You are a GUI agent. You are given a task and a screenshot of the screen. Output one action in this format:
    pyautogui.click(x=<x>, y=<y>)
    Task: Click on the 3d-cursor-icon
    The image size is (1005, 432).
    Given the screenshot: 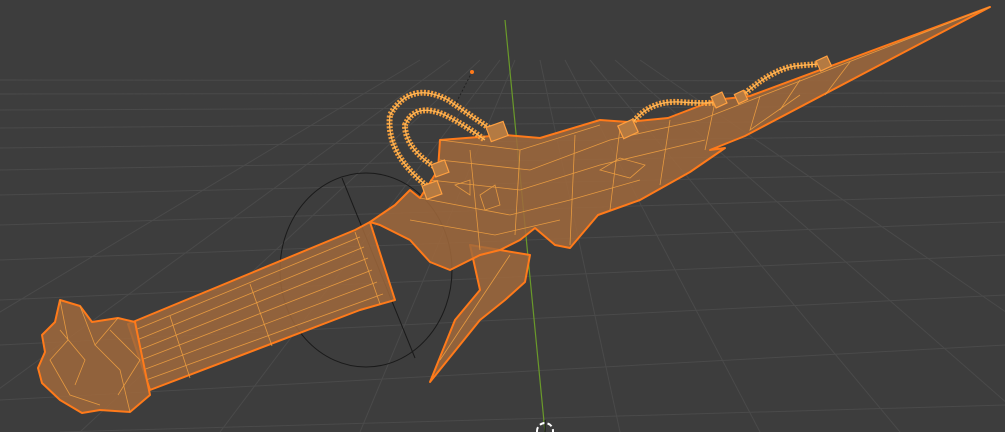 What is the action you would take?
    pyautogui.click(x=545, y=426)
    